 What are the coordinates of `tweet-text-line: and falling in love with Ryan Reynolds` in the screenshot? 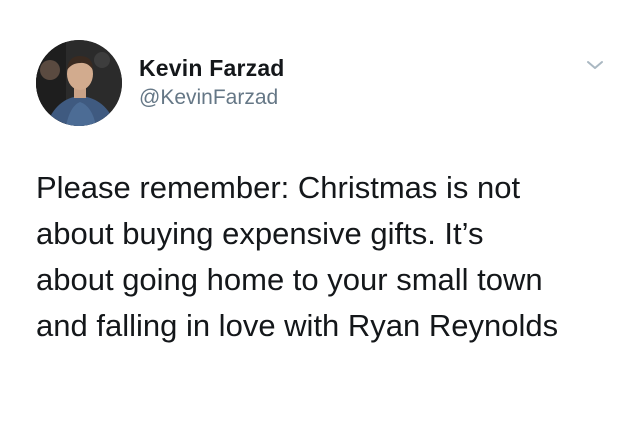 It's located at (297, 325).